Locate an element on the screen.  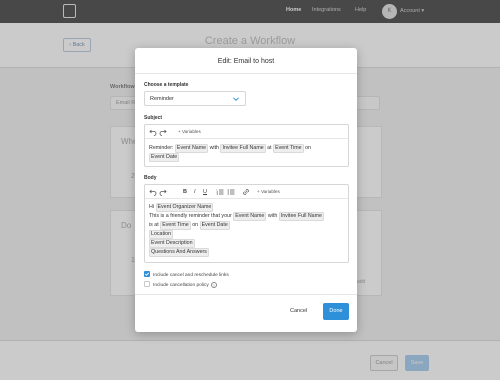
subject-text: on is located at coordinates (308, 148).